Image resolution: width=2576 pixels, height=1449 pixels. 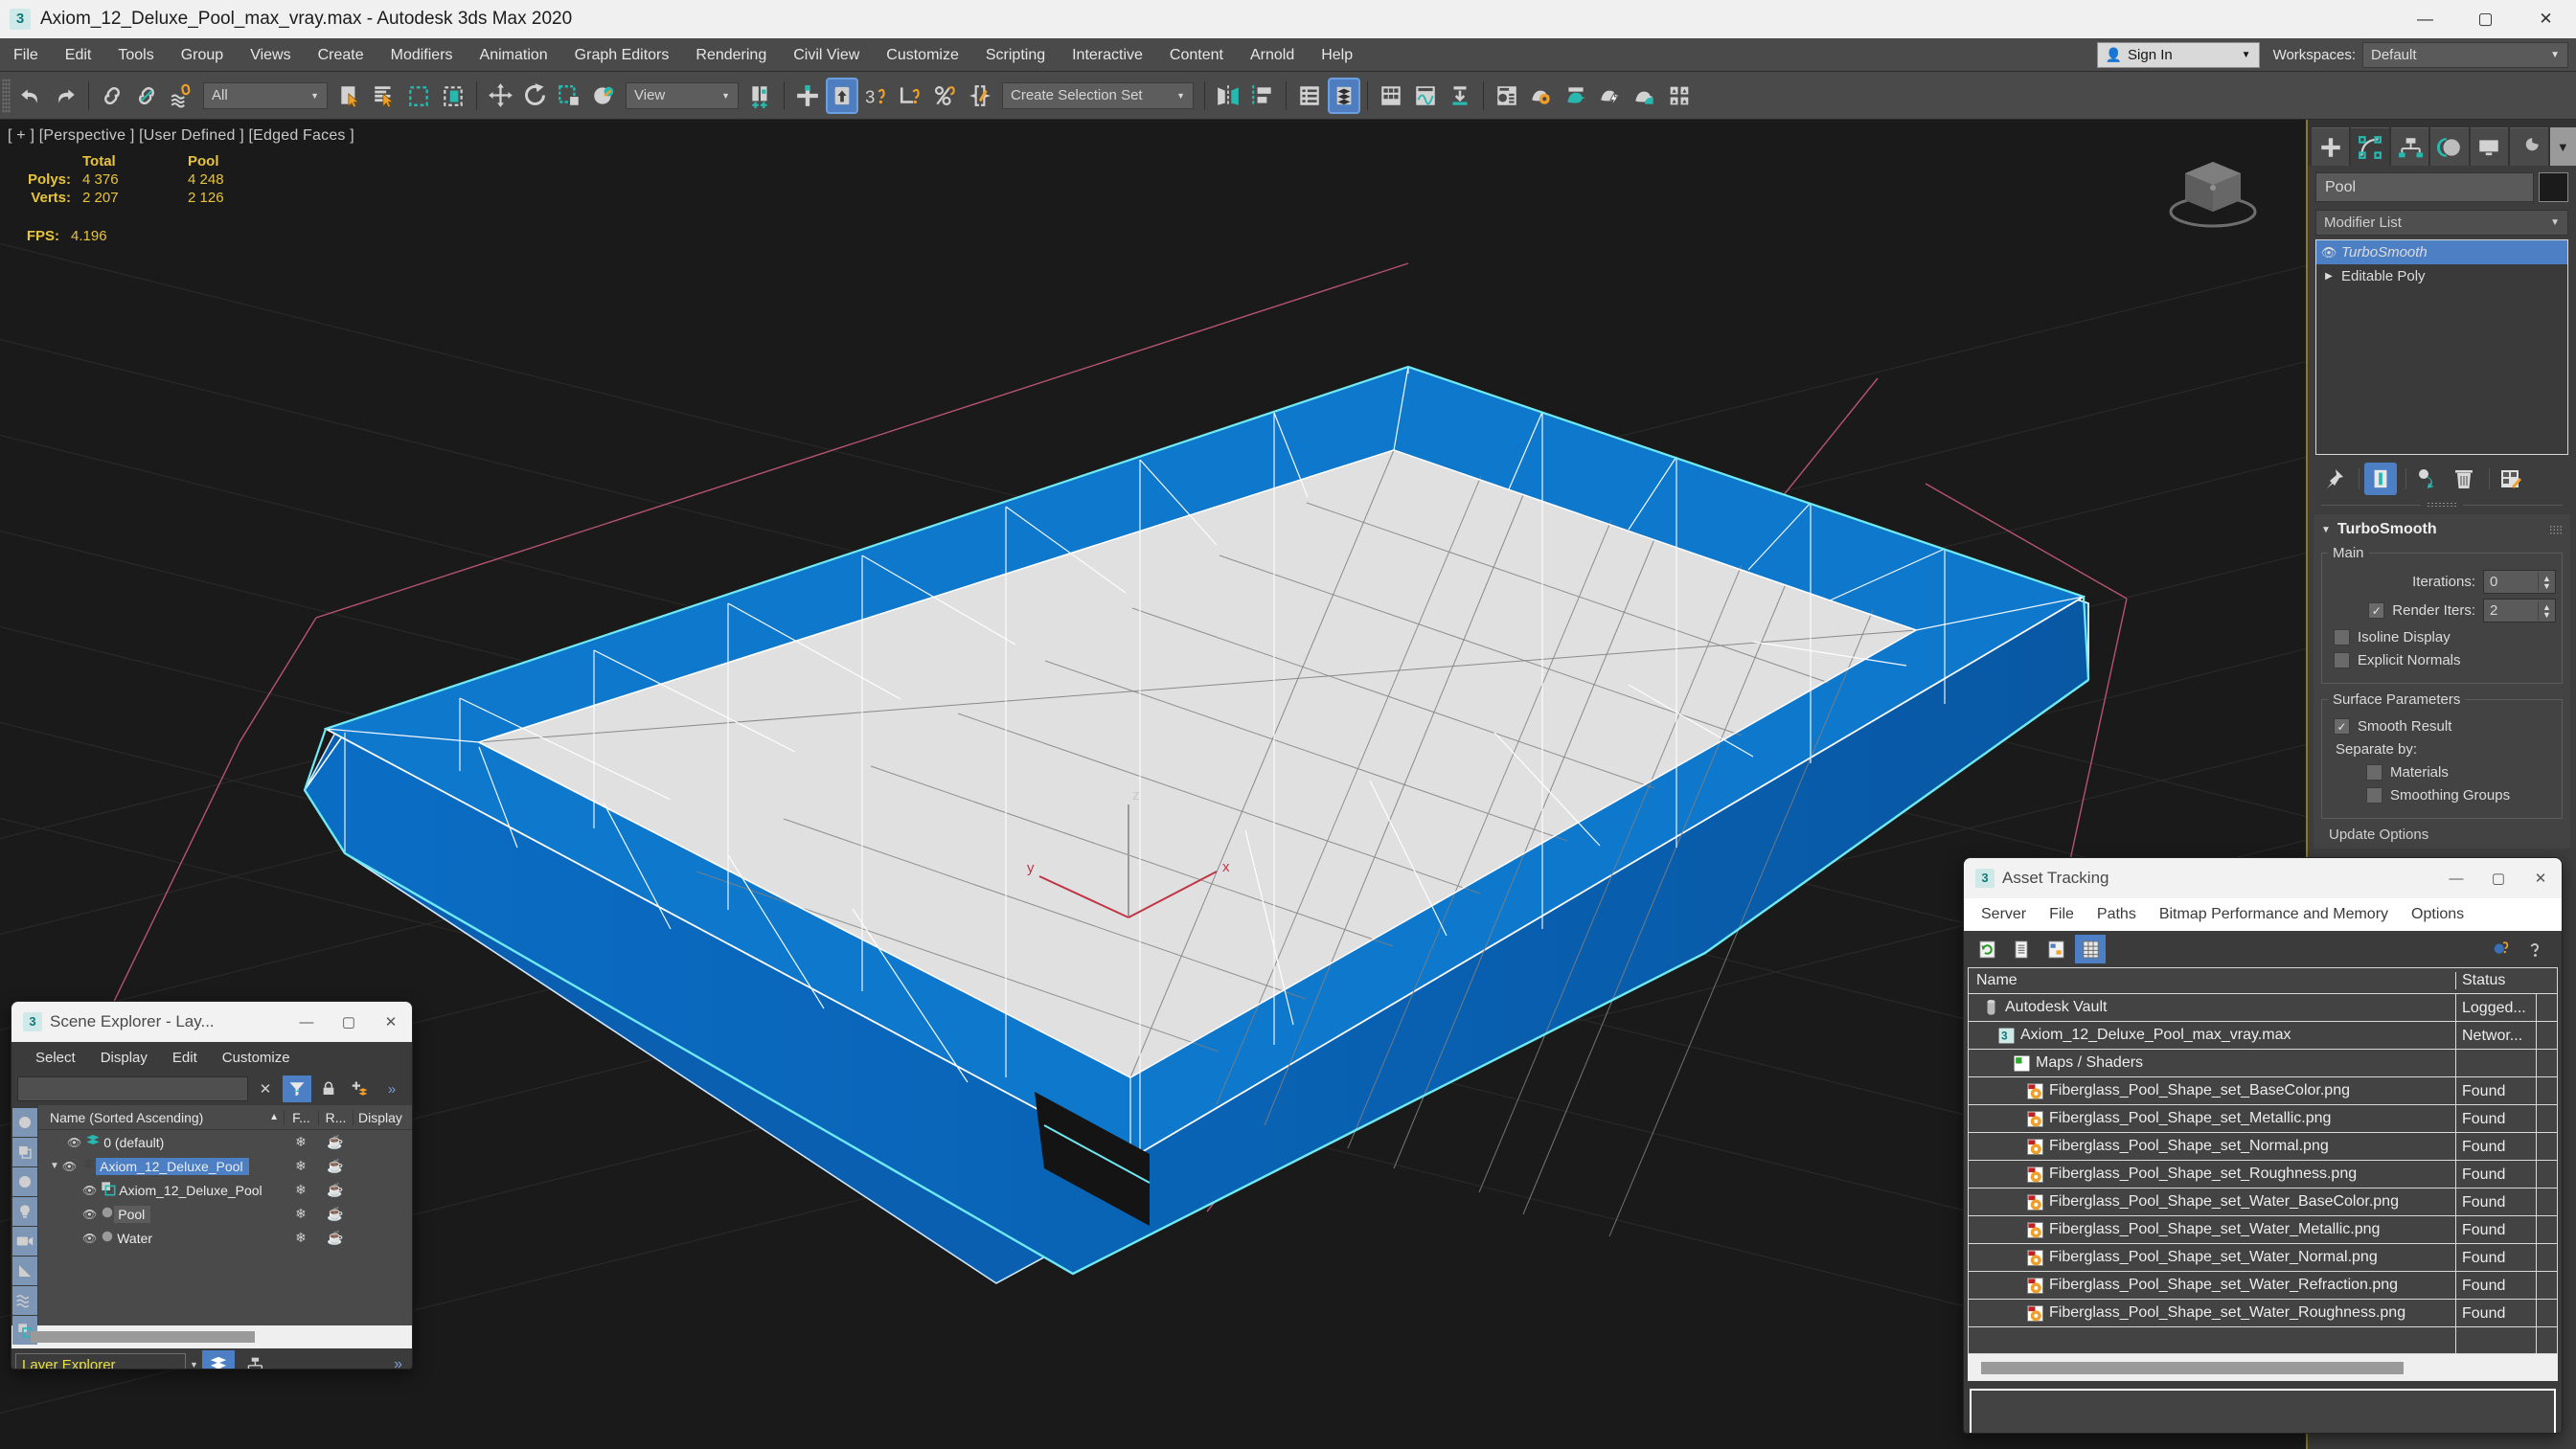 What do you see at coordinates (1228, 96) in the screenshot?
I see `mirror-button` at bounding box center [1228, 96].